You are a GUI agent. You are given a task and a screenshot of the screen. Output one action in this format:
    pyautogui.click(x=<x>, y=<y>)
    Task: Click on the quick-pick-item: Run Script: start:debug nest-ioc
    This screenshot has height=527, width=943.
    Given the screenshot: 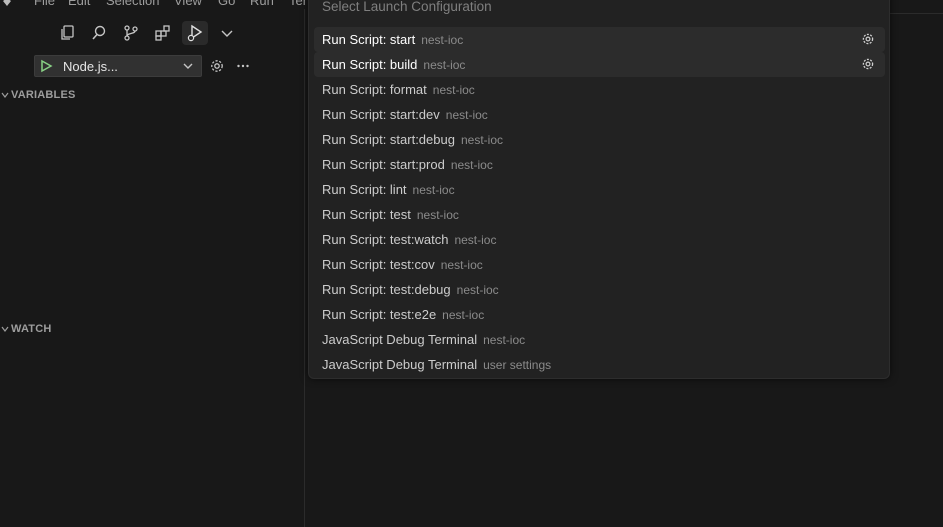 What is the action you would take?
    pyautogui.click(x=599, y=139)
    